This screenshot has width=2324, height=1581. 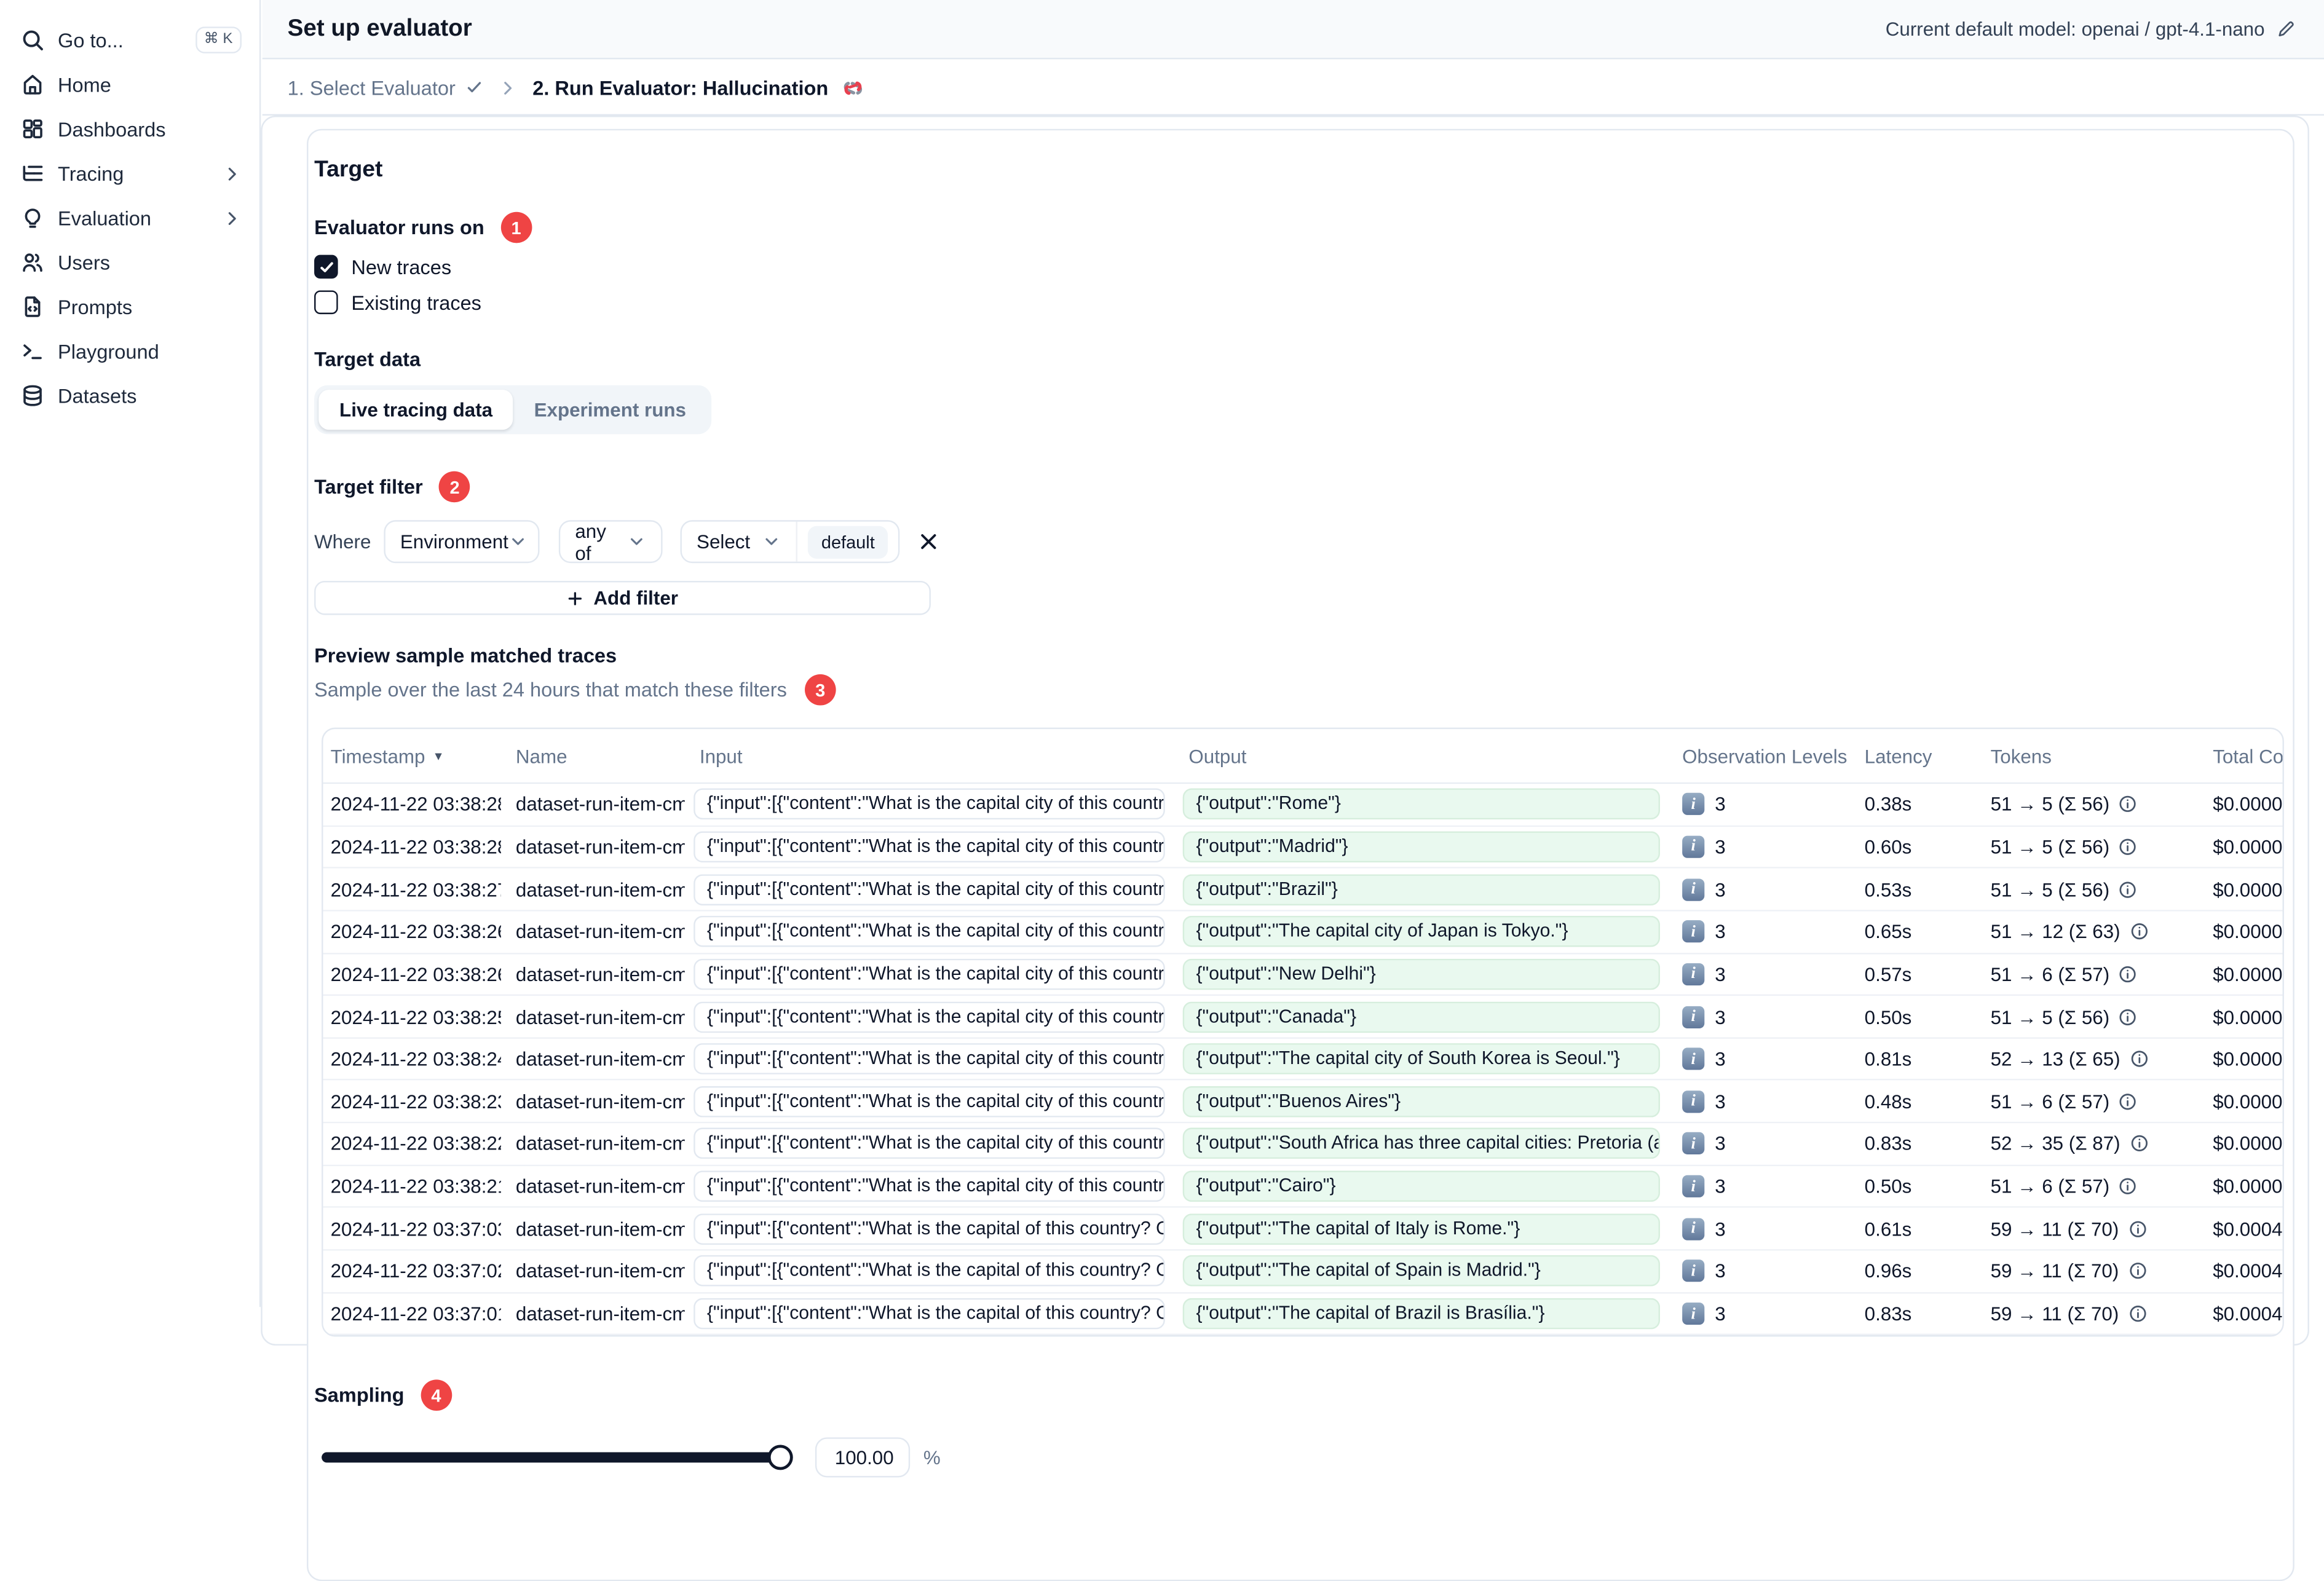 I want to click on sidebar-item-datasets: Datasets, so click(x=129, y=395).